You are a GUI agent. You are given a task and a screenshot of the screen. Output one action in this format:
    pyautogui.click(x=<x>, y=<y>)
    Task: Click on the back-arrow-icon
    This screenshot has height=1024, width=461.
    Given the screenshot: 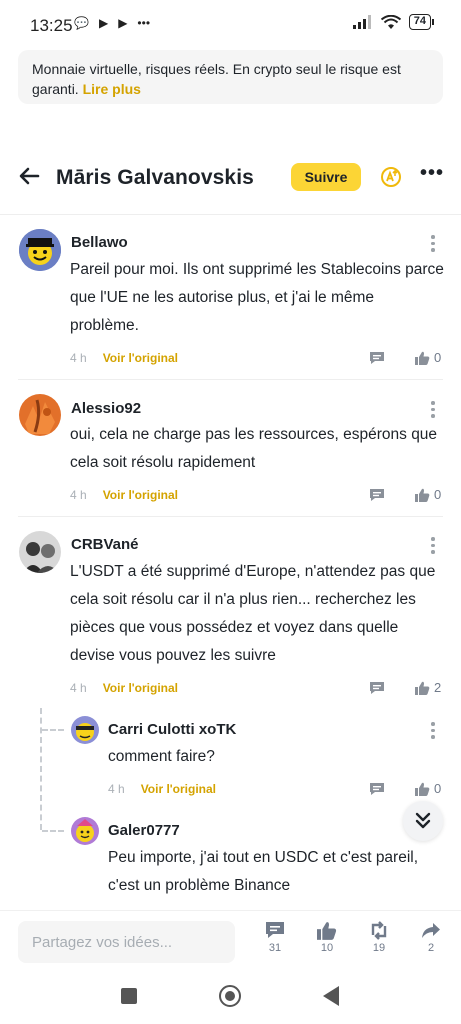 What is the action you would take?
    pyautogui.click(x=30, y=176)
    